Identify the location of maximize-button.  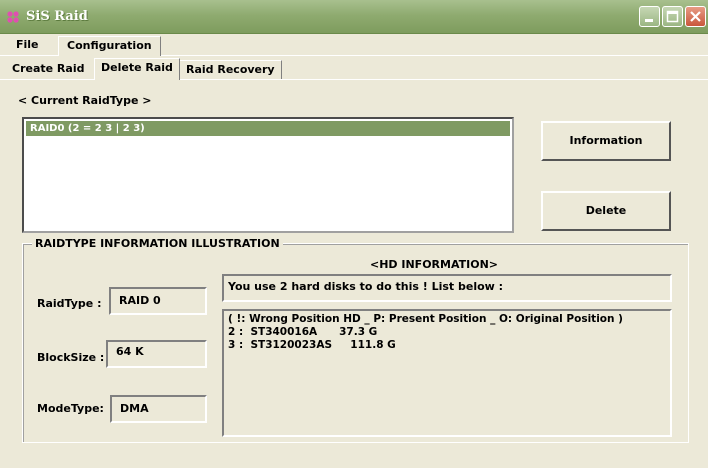
(672, 16).